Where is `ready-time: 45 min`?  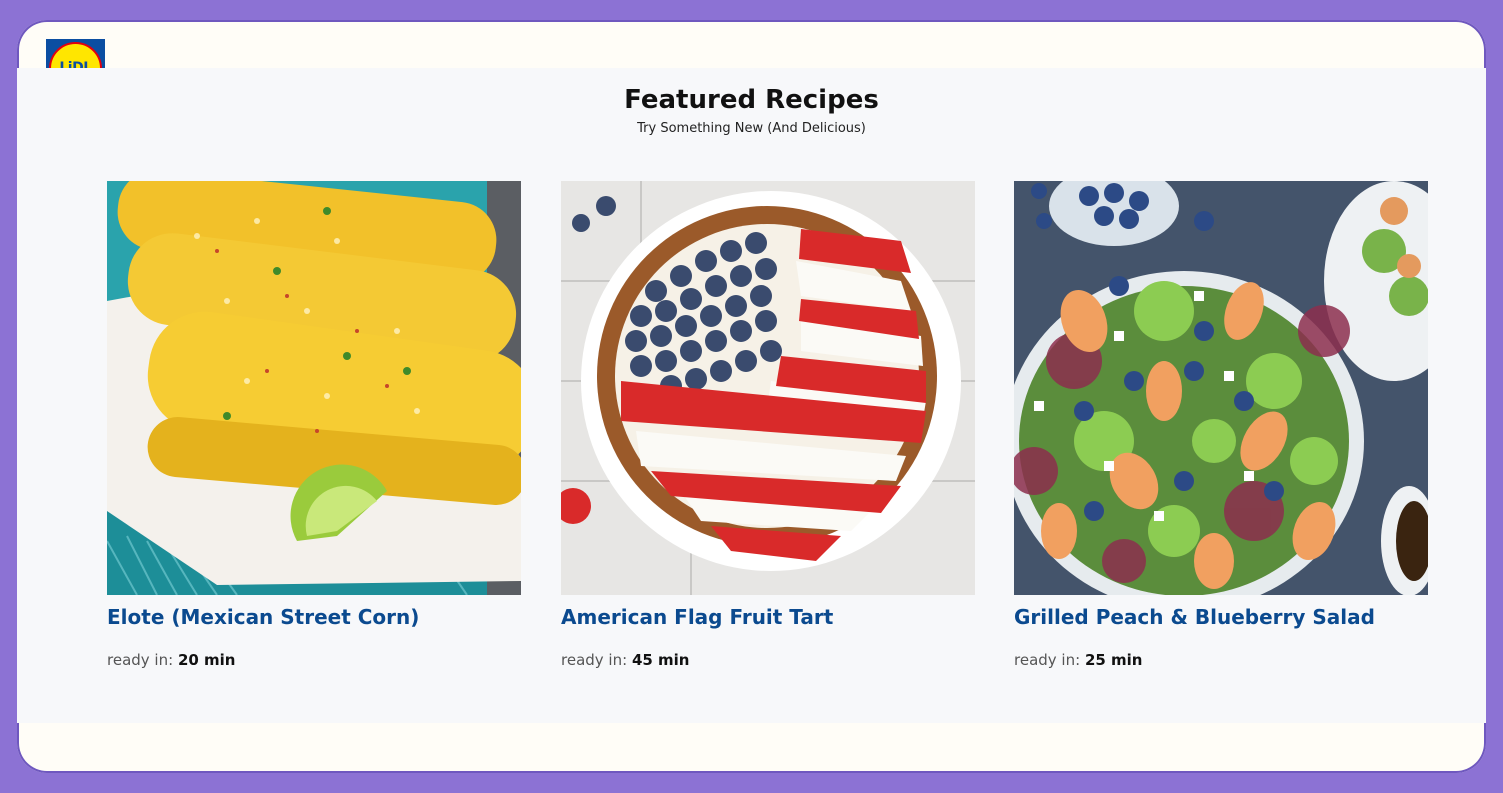
ready-time: 45 min is located at coordinates (660, 660).